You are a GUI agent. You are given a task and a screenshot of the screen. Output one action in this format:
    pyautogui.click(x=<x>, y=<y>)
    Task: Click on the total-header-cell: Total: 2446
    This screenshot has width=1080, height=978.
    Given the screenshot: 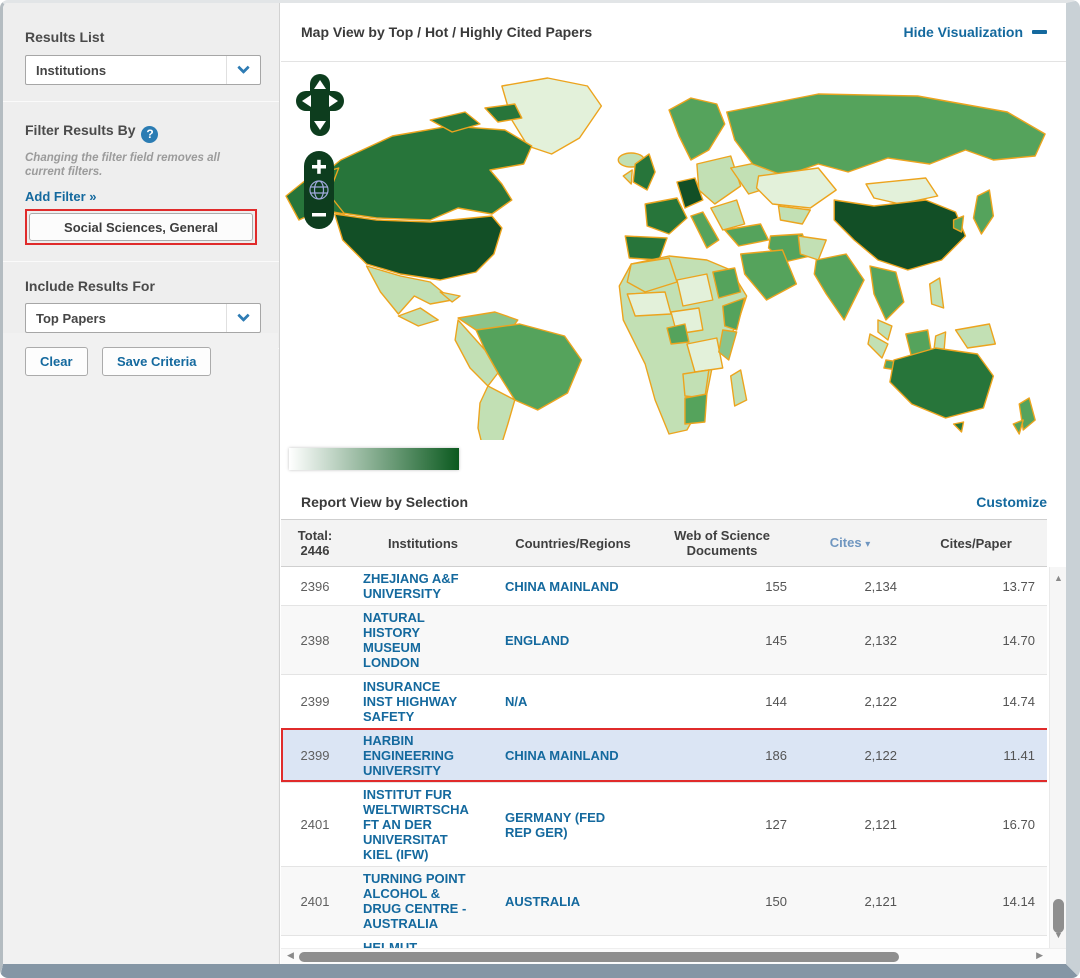 What is the action you would take?
    pyautogui.click(x=315, y=543)
    